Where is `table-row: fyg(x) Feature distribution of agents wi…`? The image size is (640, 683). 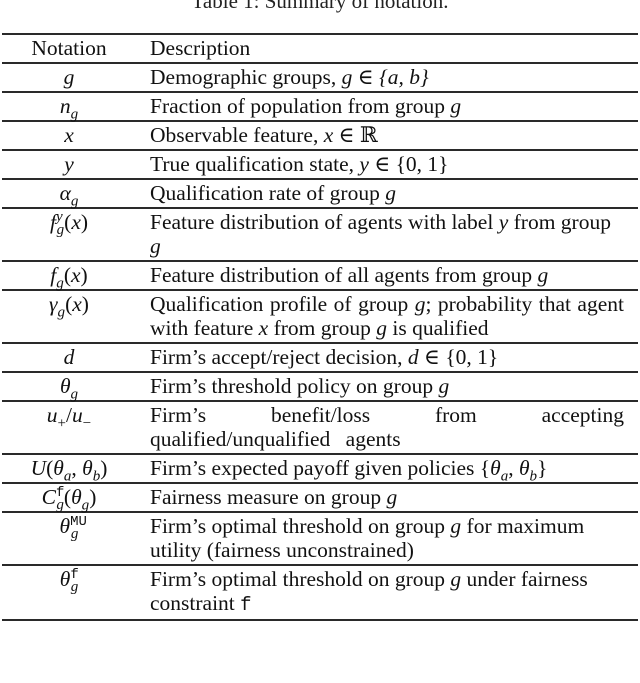
table-row: fyg(x) Feature distribution of agents wi… is located at coordinates (320, 234).